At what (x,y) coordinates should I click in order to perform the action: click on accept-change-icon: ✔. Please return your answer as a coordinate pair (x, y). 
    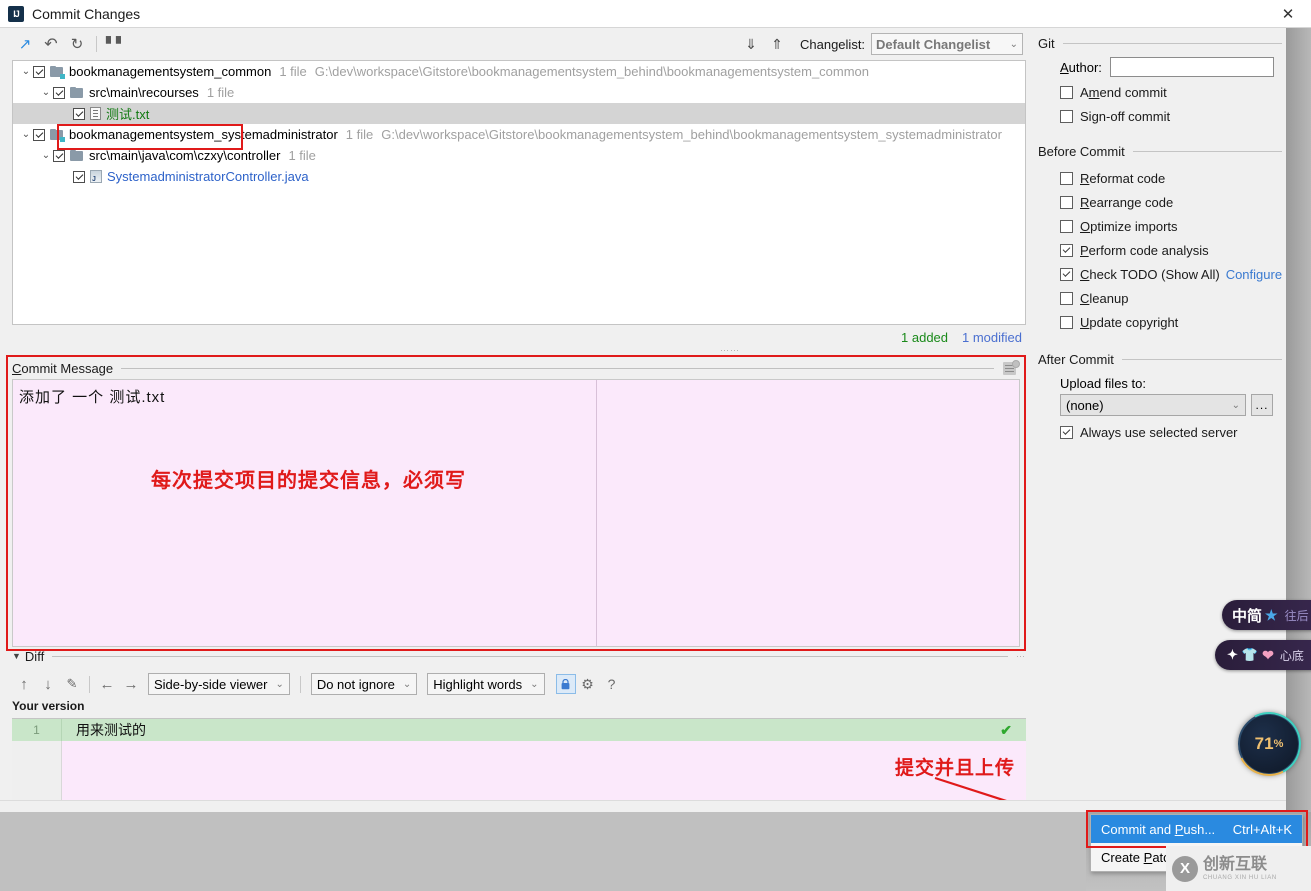
    Looking at the image, I should click on (1006, 730).